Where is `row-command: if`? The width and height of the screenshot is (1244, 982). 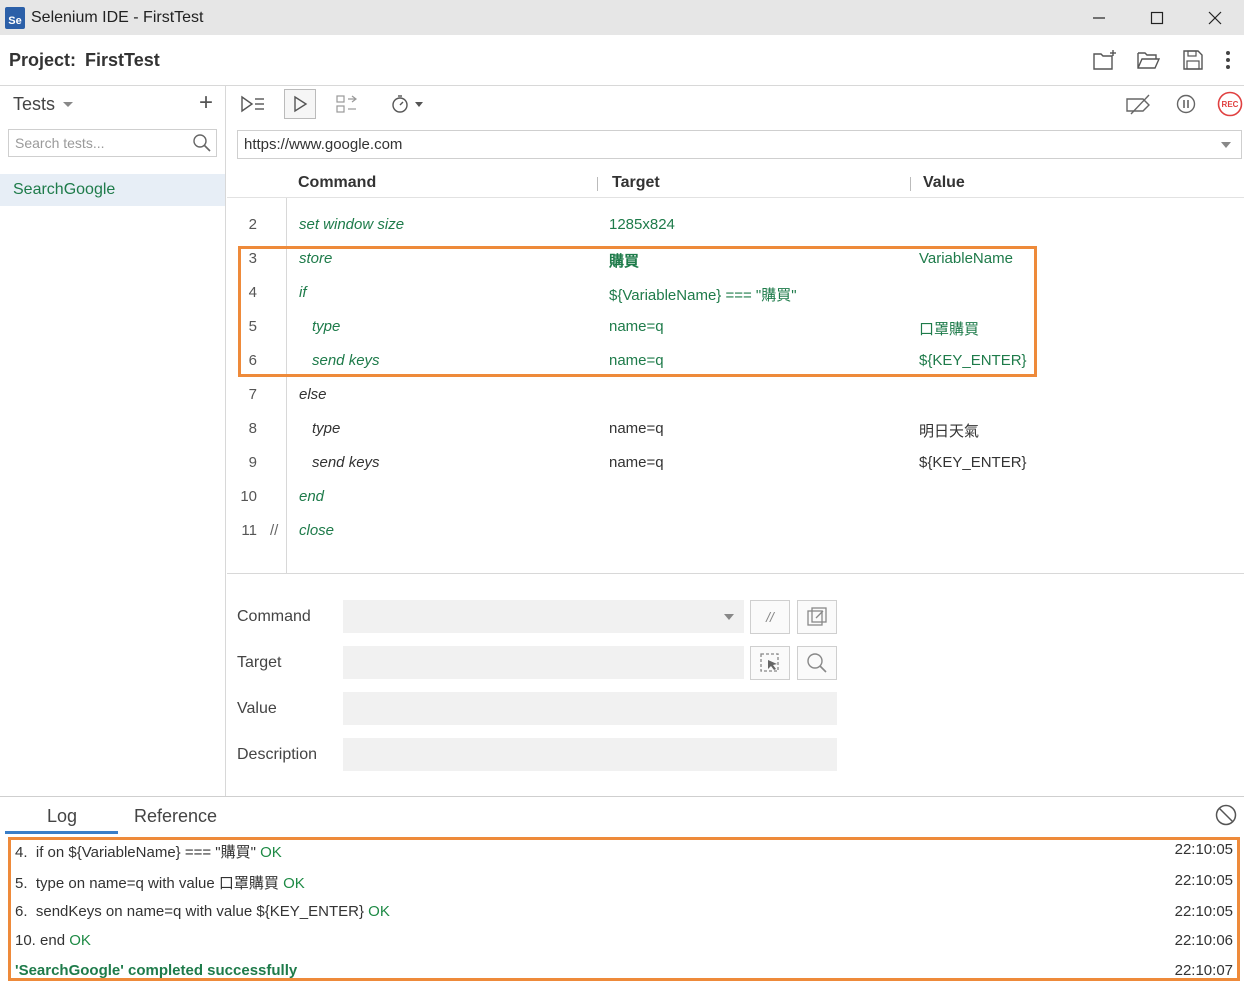
row-command: if is located at coordinates (303, 292).